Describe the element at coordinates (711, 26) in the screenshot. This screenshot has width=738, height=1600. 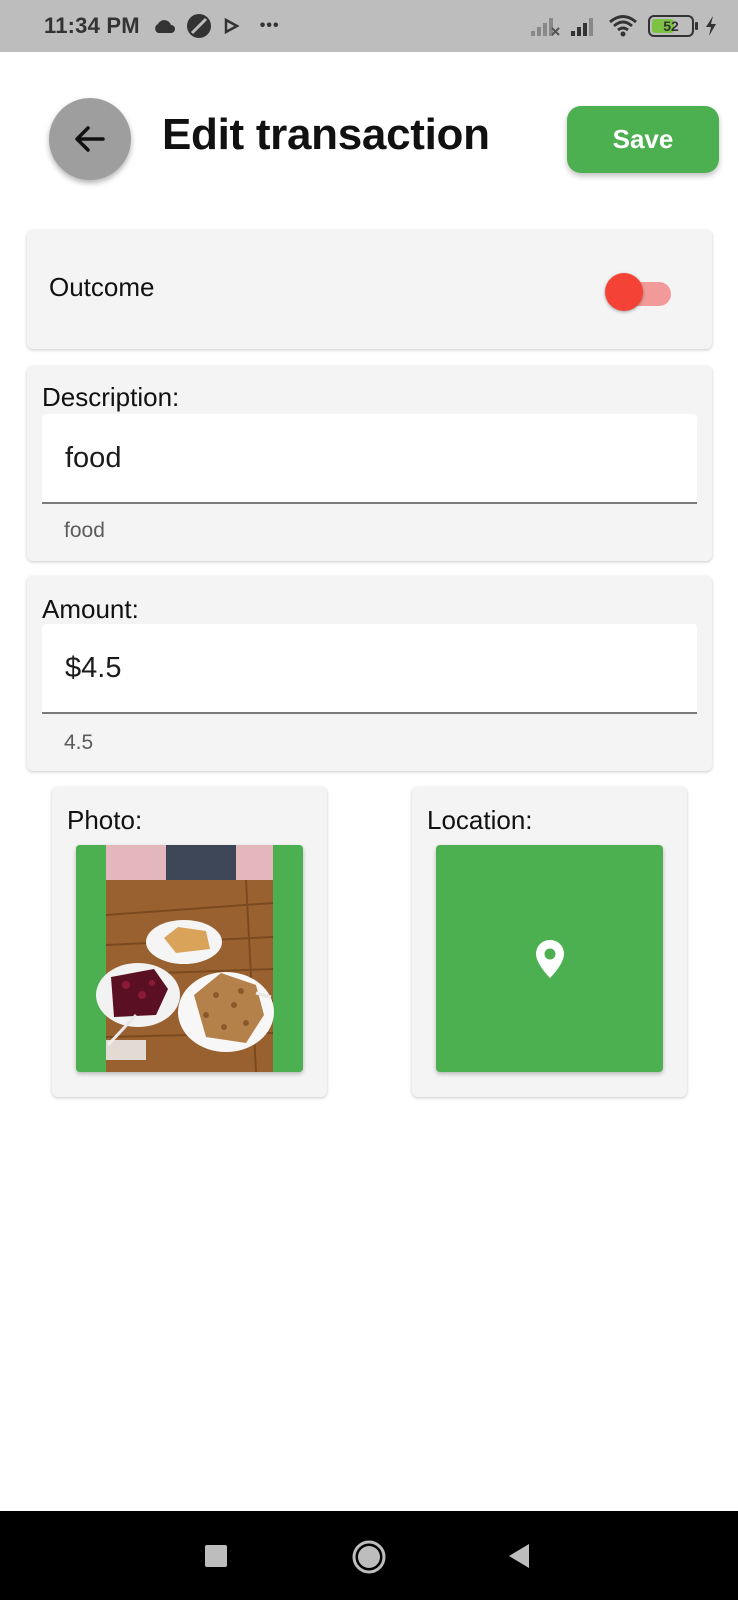
I see `charging-icon` at that location.